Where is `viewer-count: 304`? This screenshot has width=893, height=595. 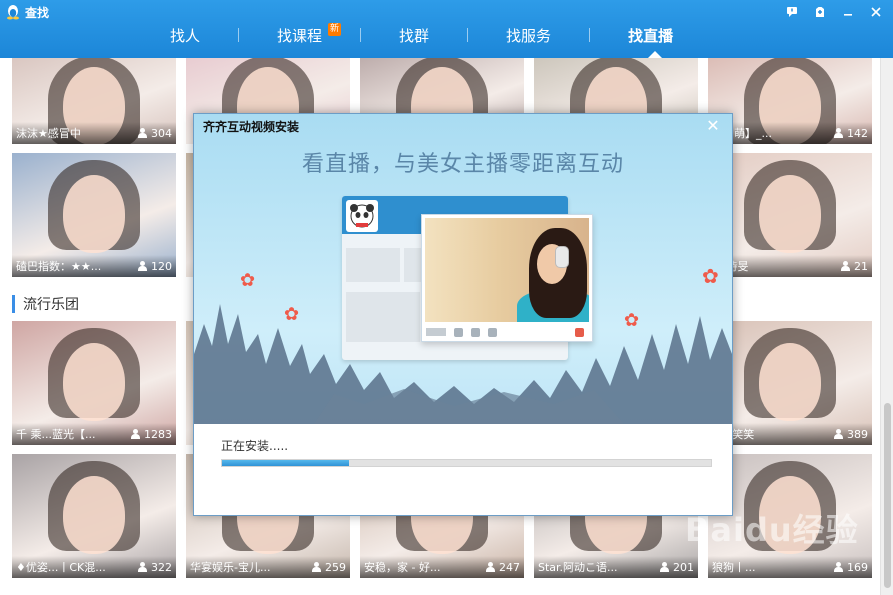
viewer-count: 304 is located at coordinates (154, 133).